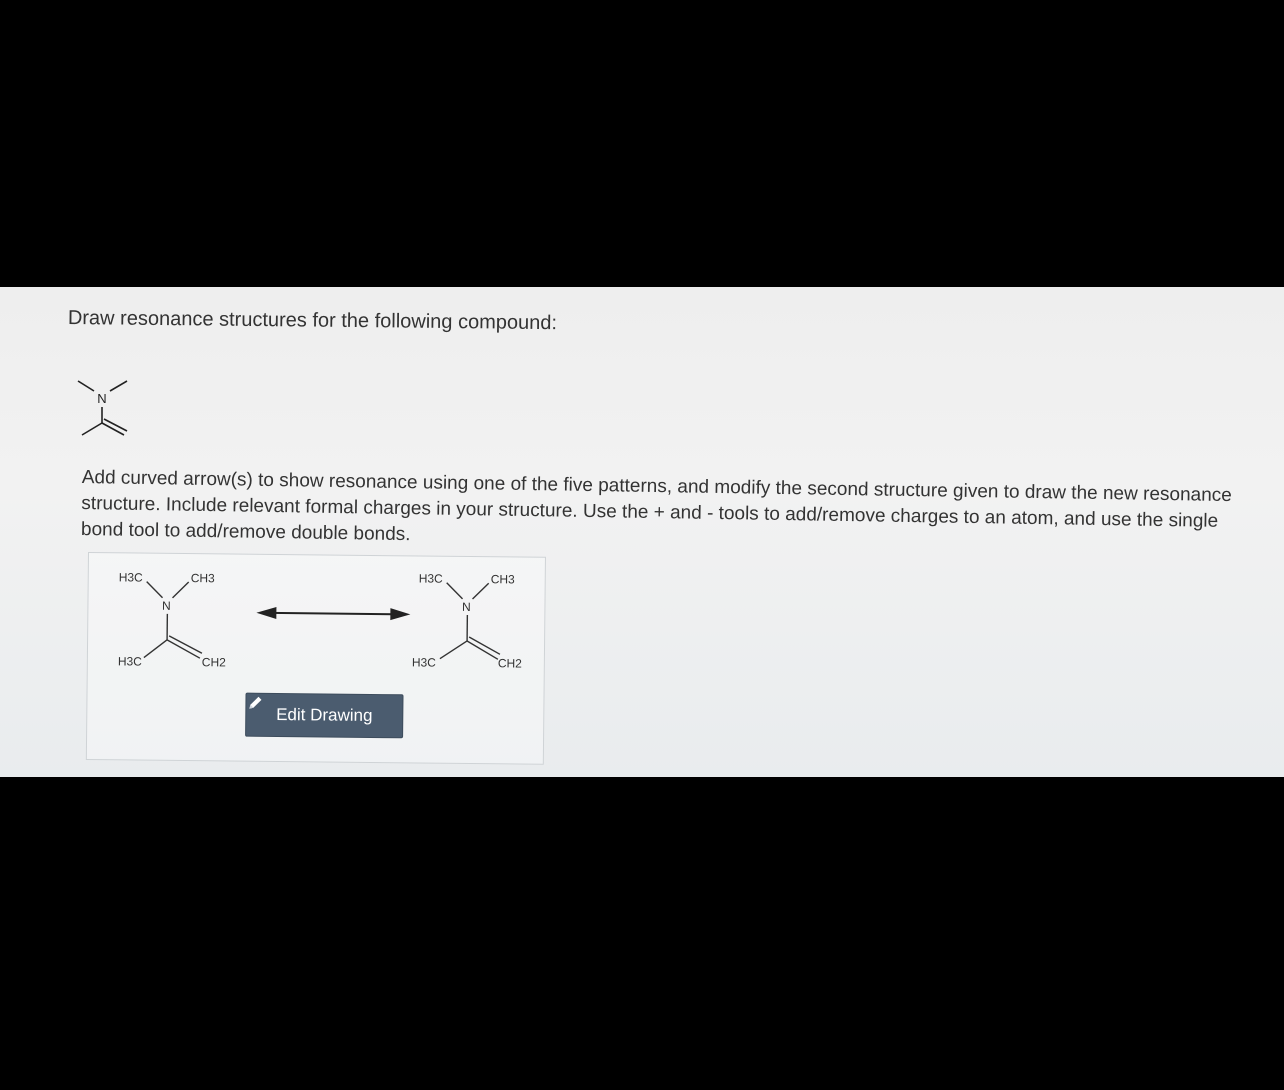  Describe the element at coordinates (102, 408) in the screenshot. I see `compound-thumbnail: N` at that location.